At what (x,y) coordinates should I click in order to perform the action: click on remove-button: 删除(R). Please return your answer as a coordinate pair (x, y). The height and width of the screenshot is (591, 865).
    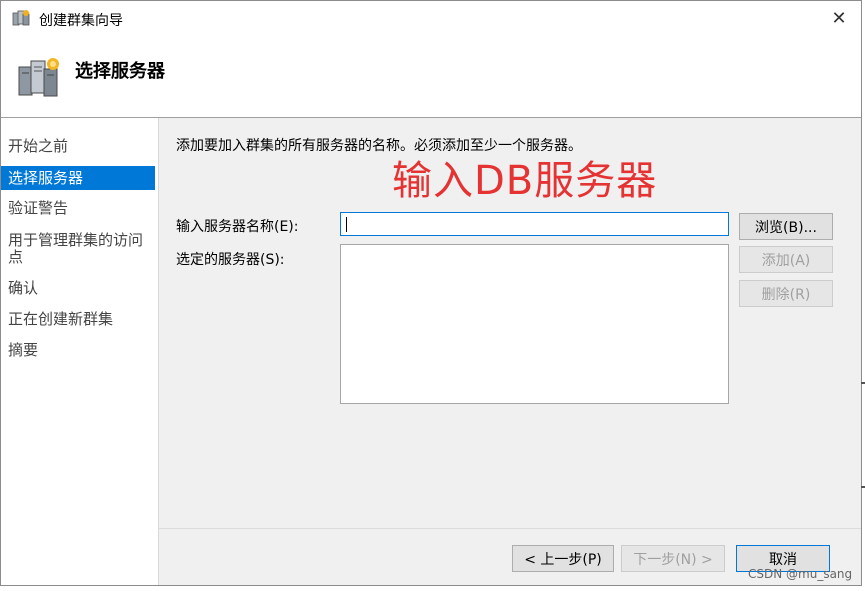
    Looking at the image, I should click on (786, 293).